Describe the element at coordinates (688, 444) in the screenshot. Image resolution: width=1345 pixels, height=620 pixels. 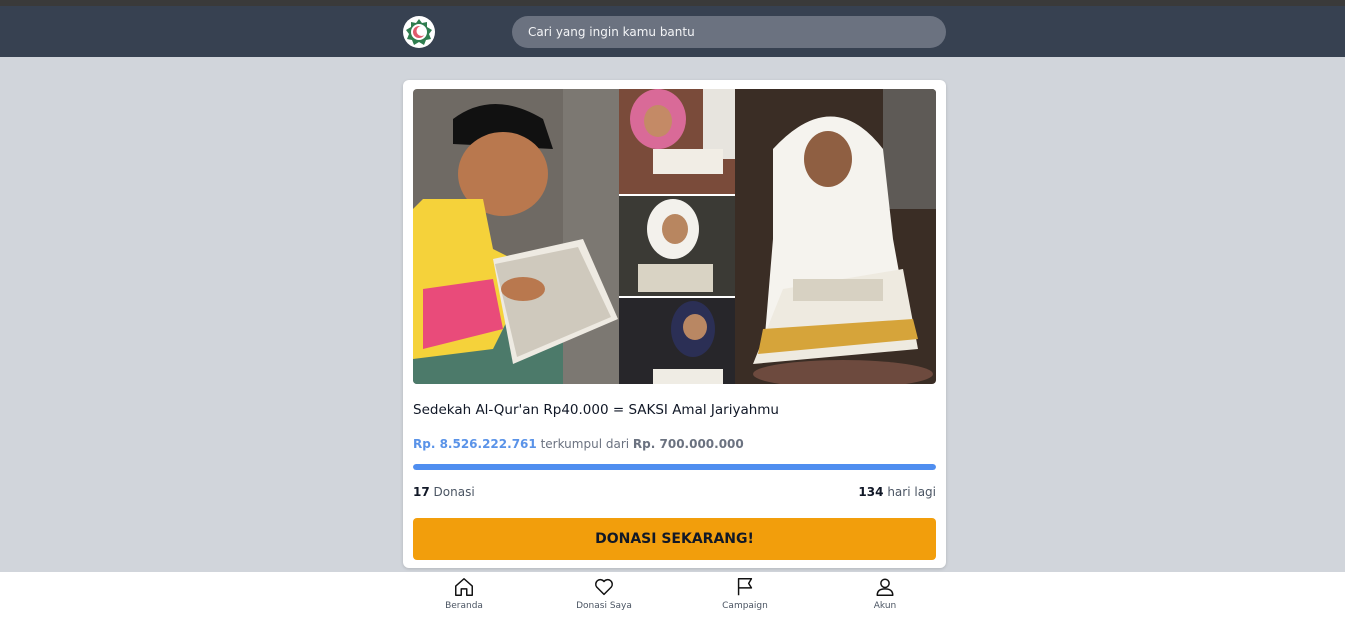
I see `target-amount: Rp. 700.000.000` at that location.